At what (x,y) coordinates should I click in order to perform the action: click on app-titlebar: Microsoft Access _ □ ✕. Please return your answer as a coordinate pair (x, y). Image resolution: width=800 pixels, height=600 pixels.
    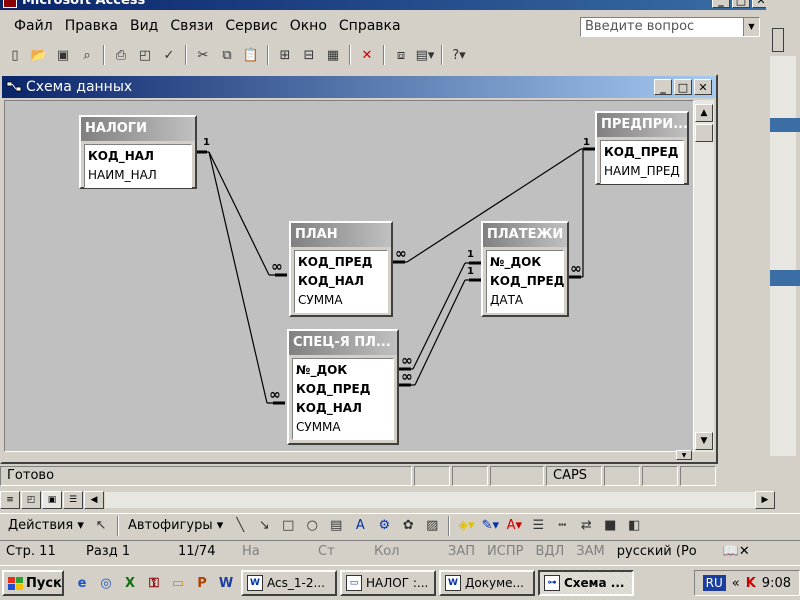
    Looking at the image, I should click on (385, 5).